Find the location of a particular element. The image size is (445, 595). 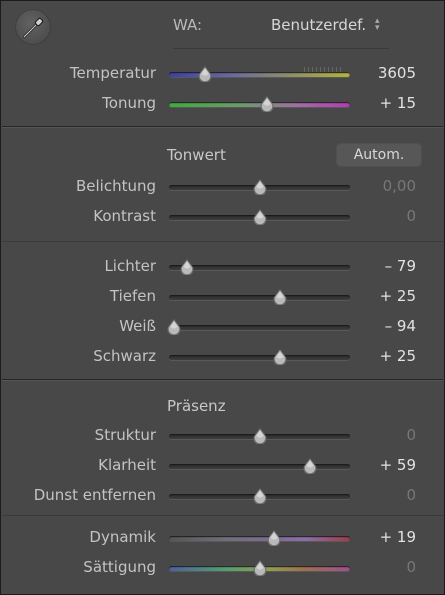

whites-value: – 94 is located at coordinates (400, 326).